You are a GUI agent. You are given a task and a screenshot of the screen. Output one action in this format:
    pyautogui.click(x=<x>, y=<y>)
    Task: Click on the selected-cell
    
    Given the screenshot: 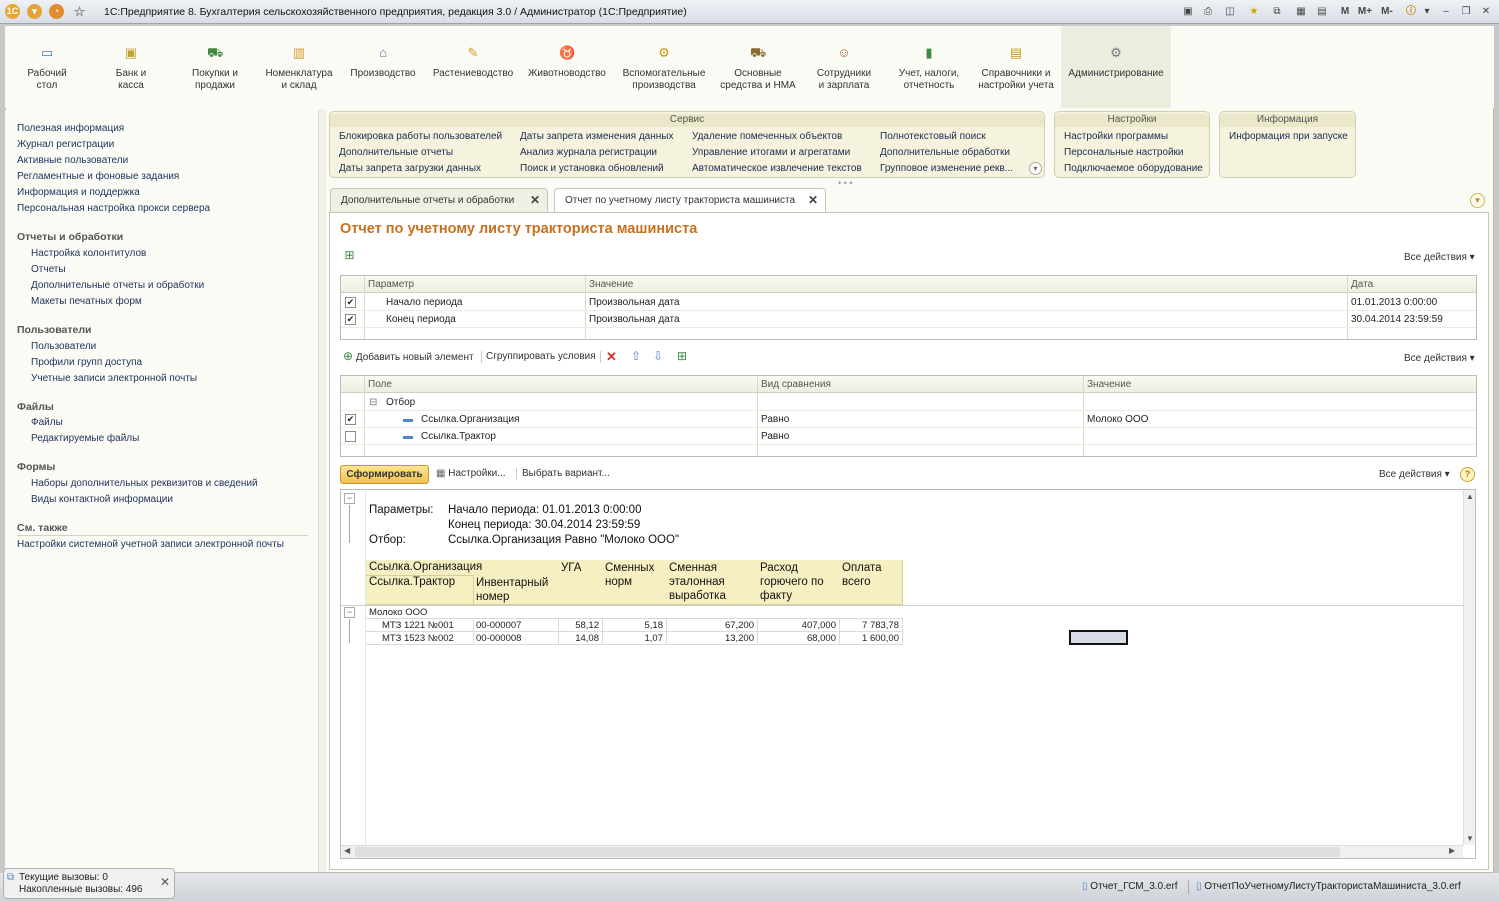 What is the action you would take?
    pyautogui.click(x=1098, y=637)
    